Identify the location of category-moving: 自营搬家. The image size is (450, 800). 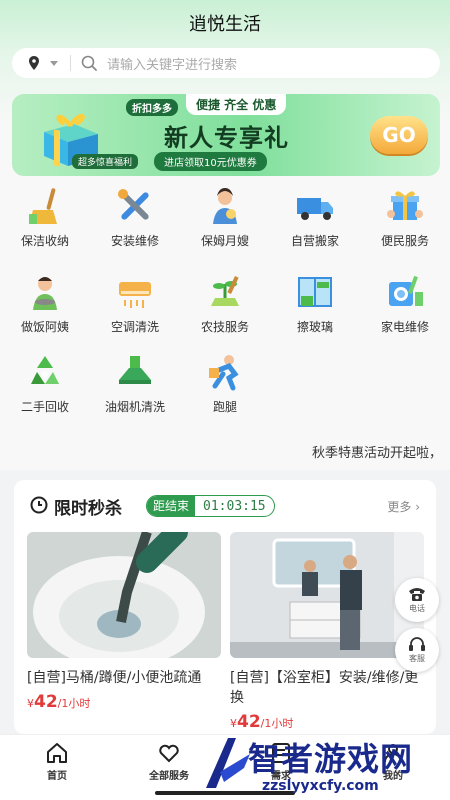
(315, 217).